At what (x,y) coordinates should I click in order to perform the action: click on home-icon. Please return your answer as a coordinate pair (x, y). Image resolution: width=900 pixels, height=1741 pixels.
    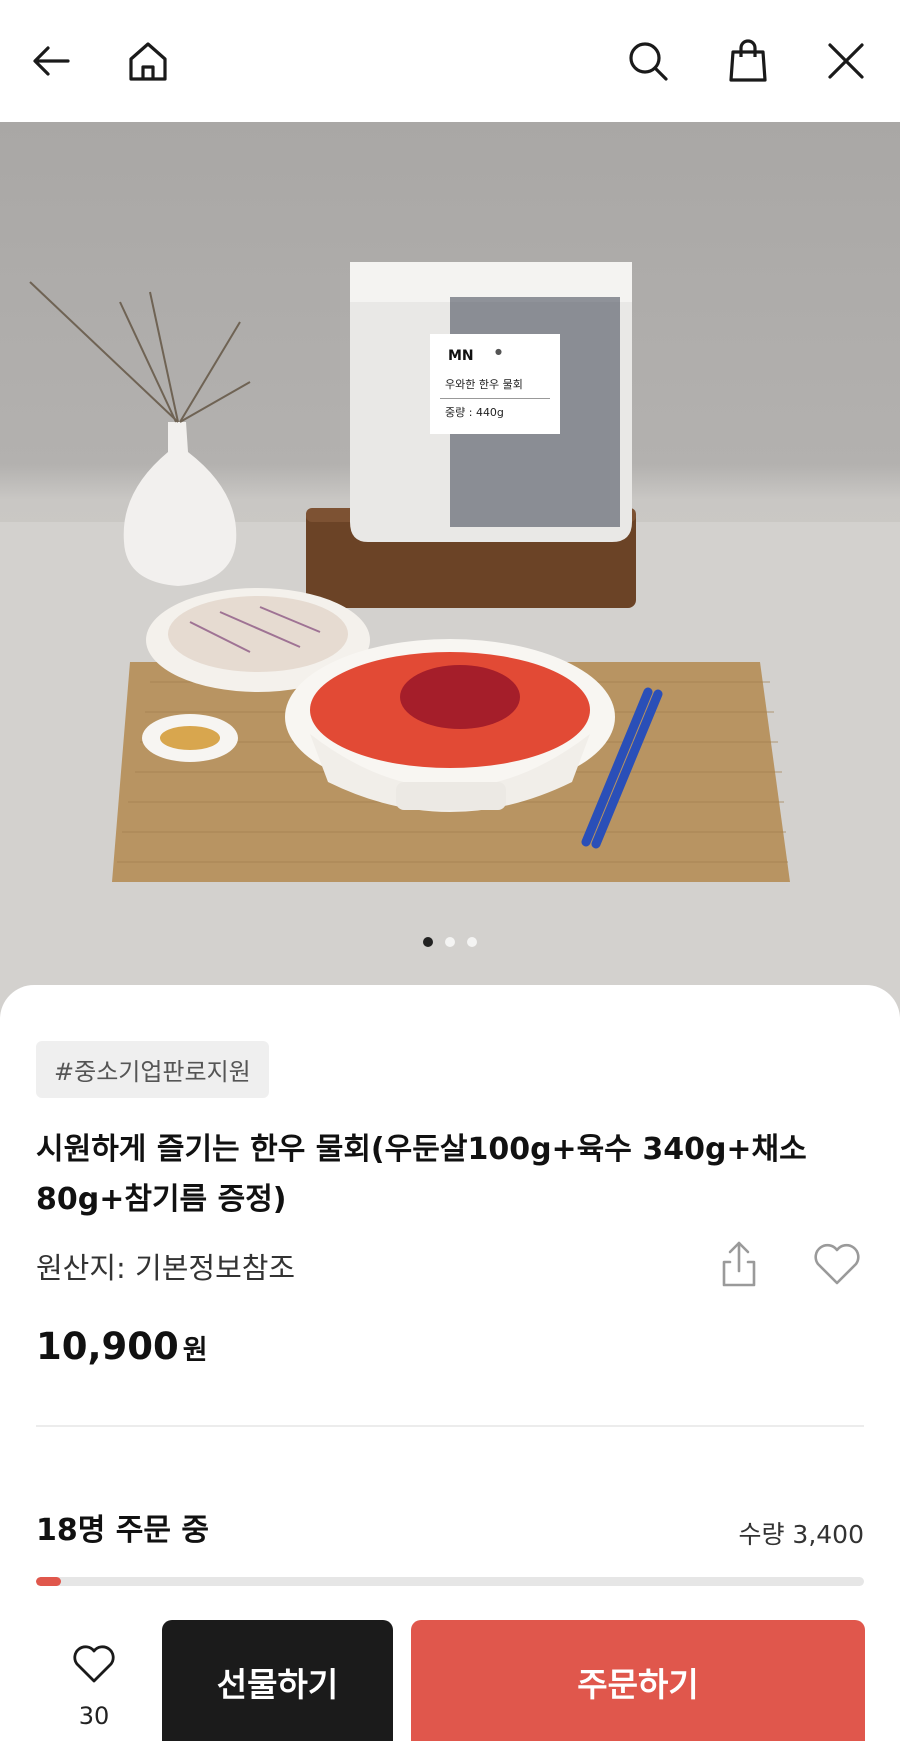
    Looking at the image, I should click on (148, 61).